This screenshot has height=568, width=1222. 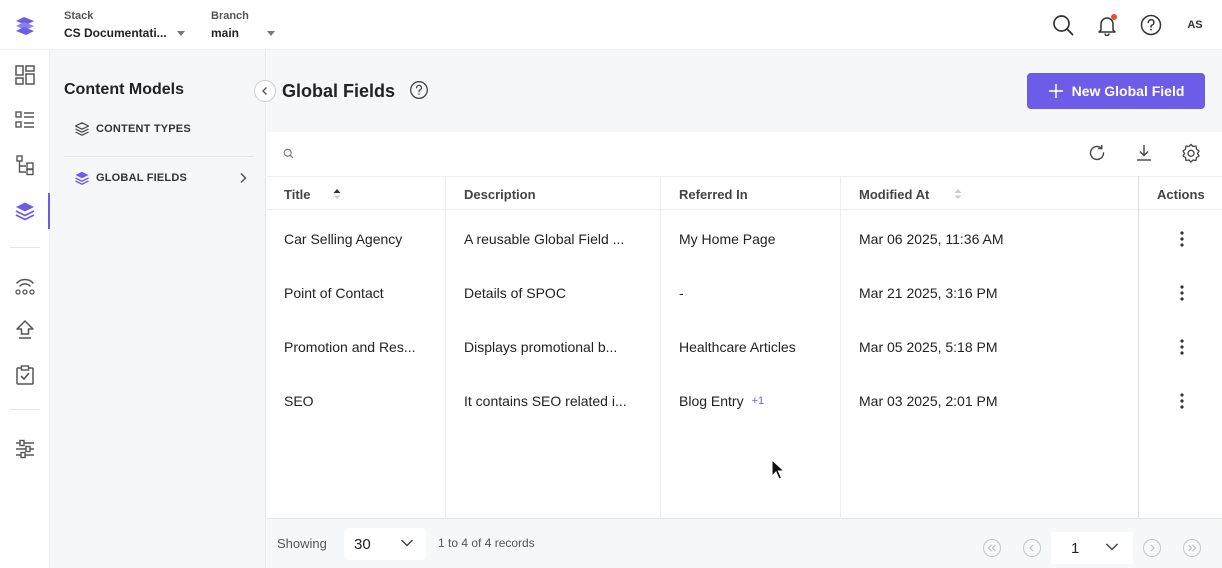 What do you see at coordinates (928, 347) in the screenshot?
I see `cell-modified-at: Mar 05 2025, 5:18 PM` at bounding box center [928, 347].